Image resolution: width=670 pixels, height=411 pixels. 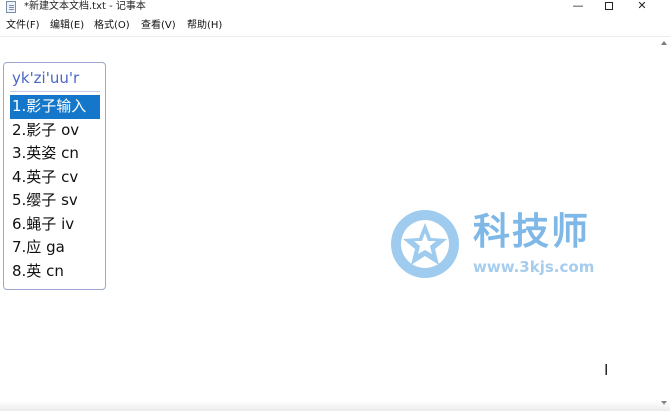 I want to click on watermark-url: www.3kjs.com, so click(x=534, y=267).